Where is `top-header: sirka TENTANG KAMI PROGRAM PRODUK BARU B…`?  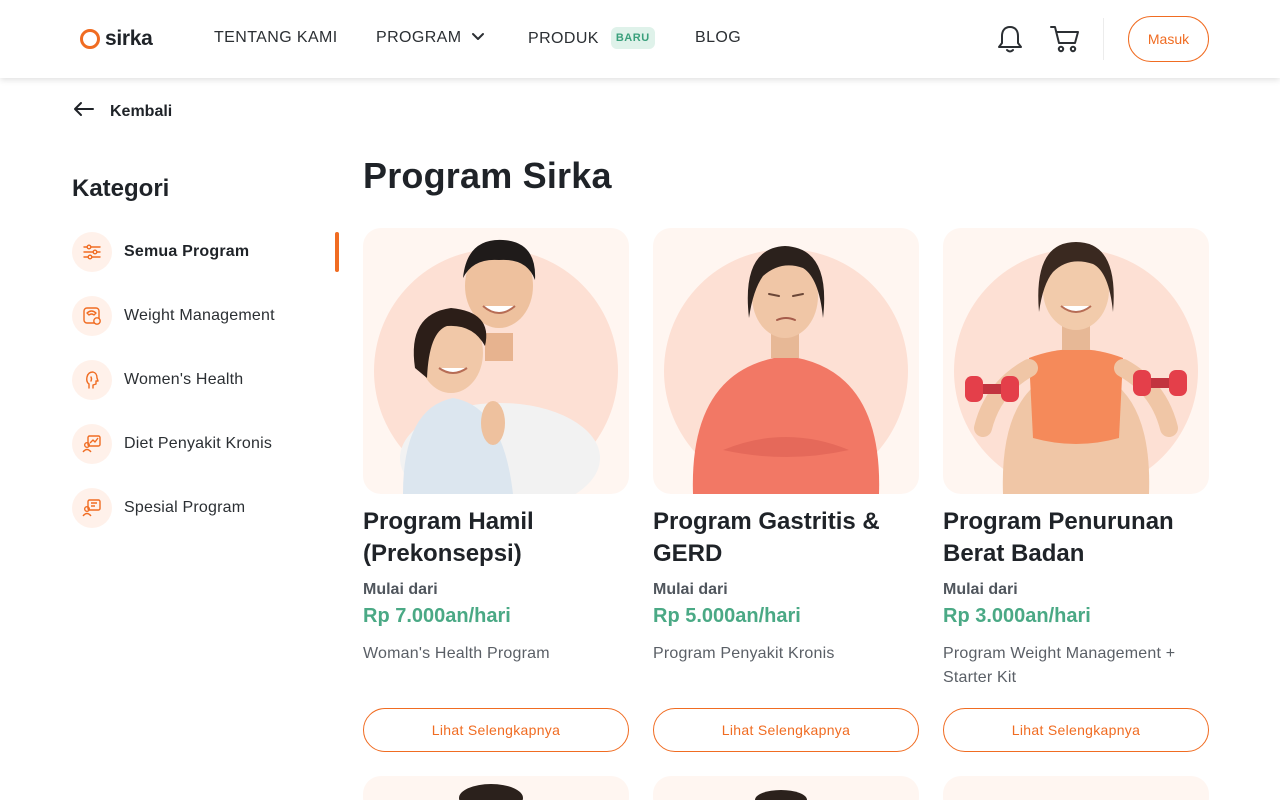 top-header: sirka TENTANG KAMI PROGRAM PRODUK BARU B… is located at coordinates (640, 39).